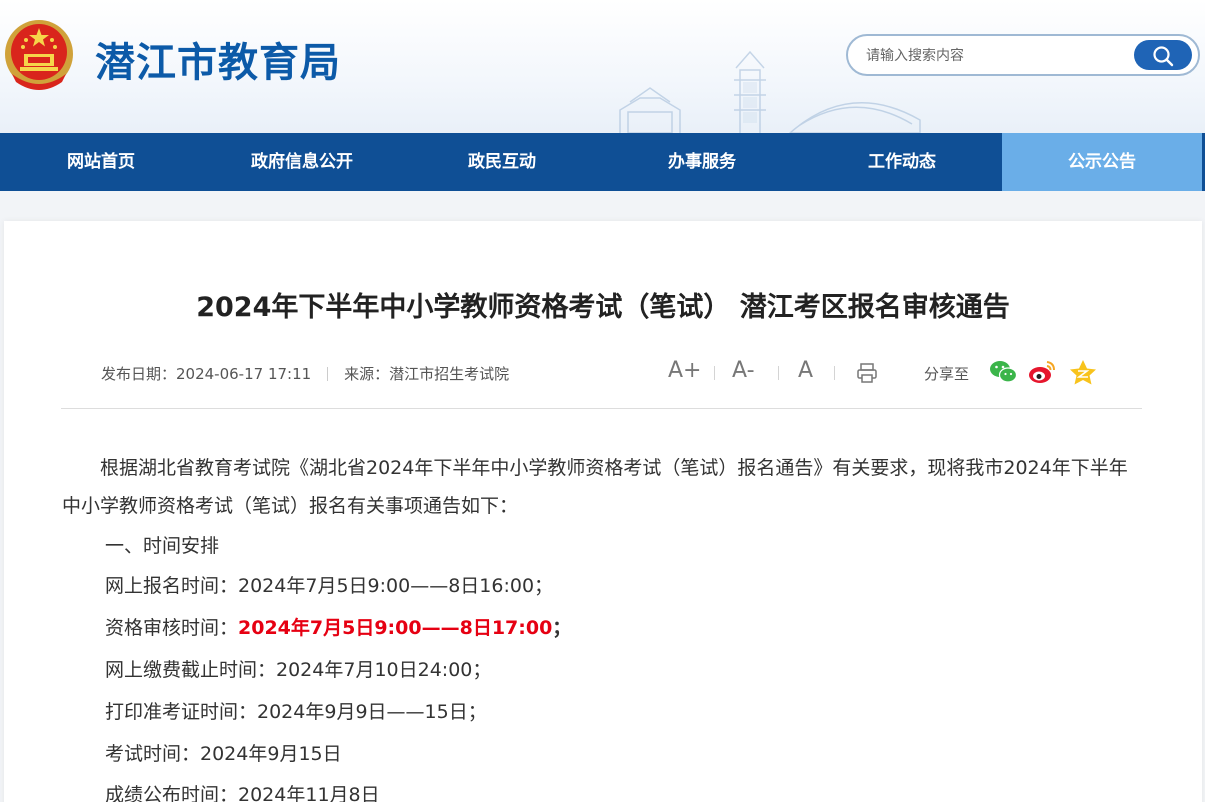 The height and width of the screenshot is (802, 1205). I want to click on qzone-icon, so click(1083, 372).